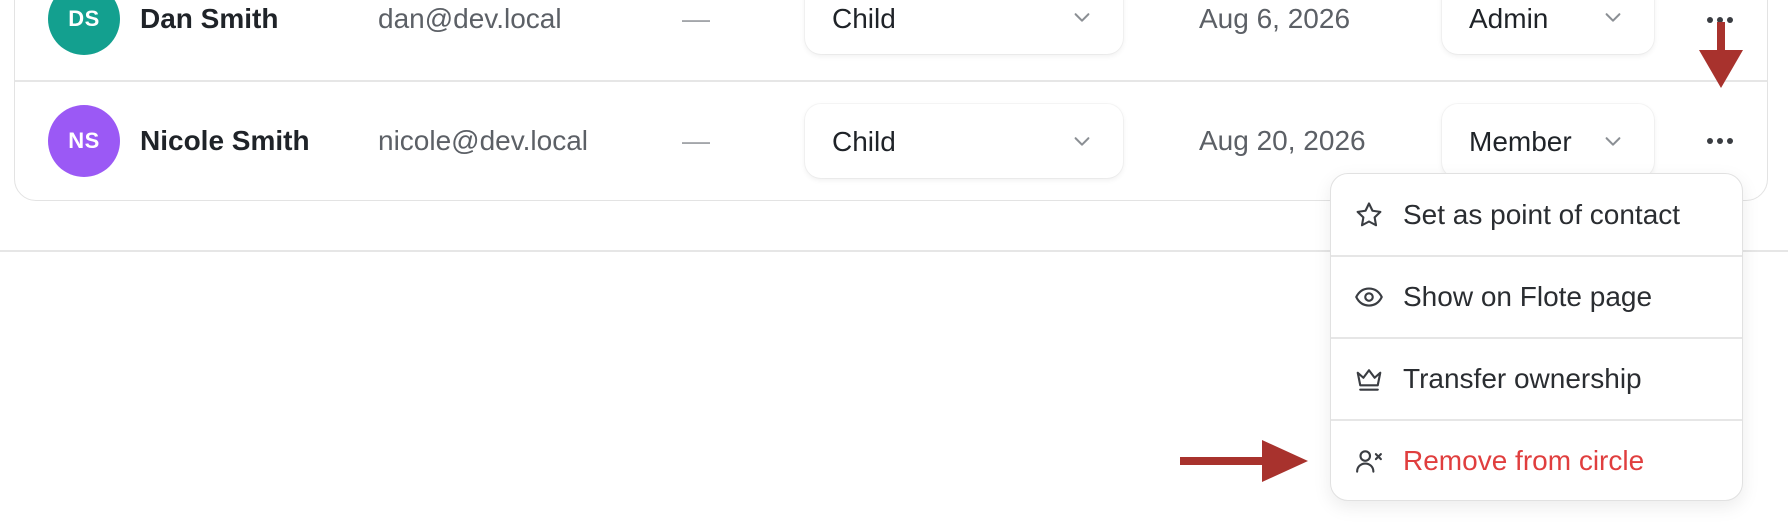 This screenshot has height=522, width=1788. I want to click on member-name: Dan Smith, so click(209, 18).